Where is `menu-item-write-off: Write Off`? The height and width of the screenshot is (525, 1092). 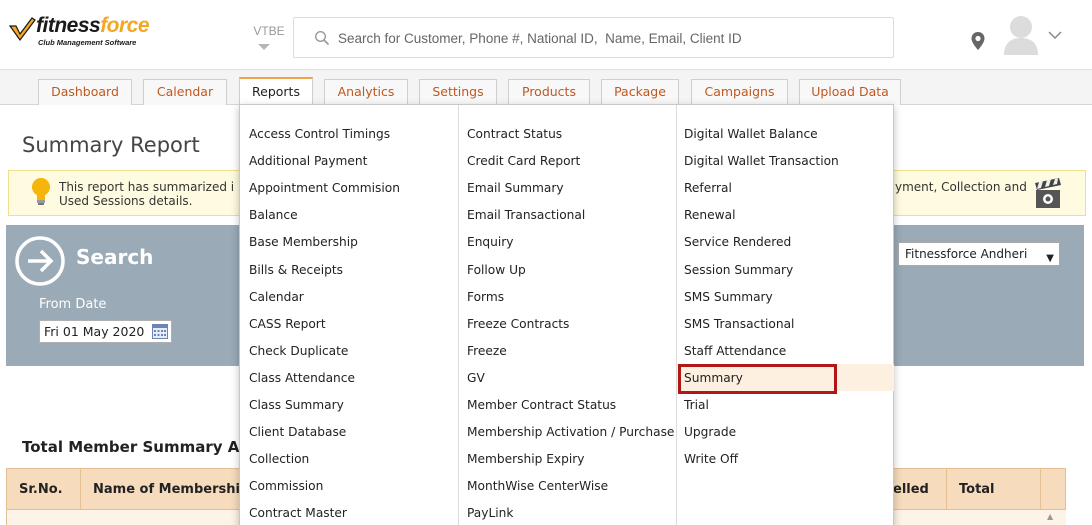 menu-item-write-off: Write Off is located at coordinates (711, 459).